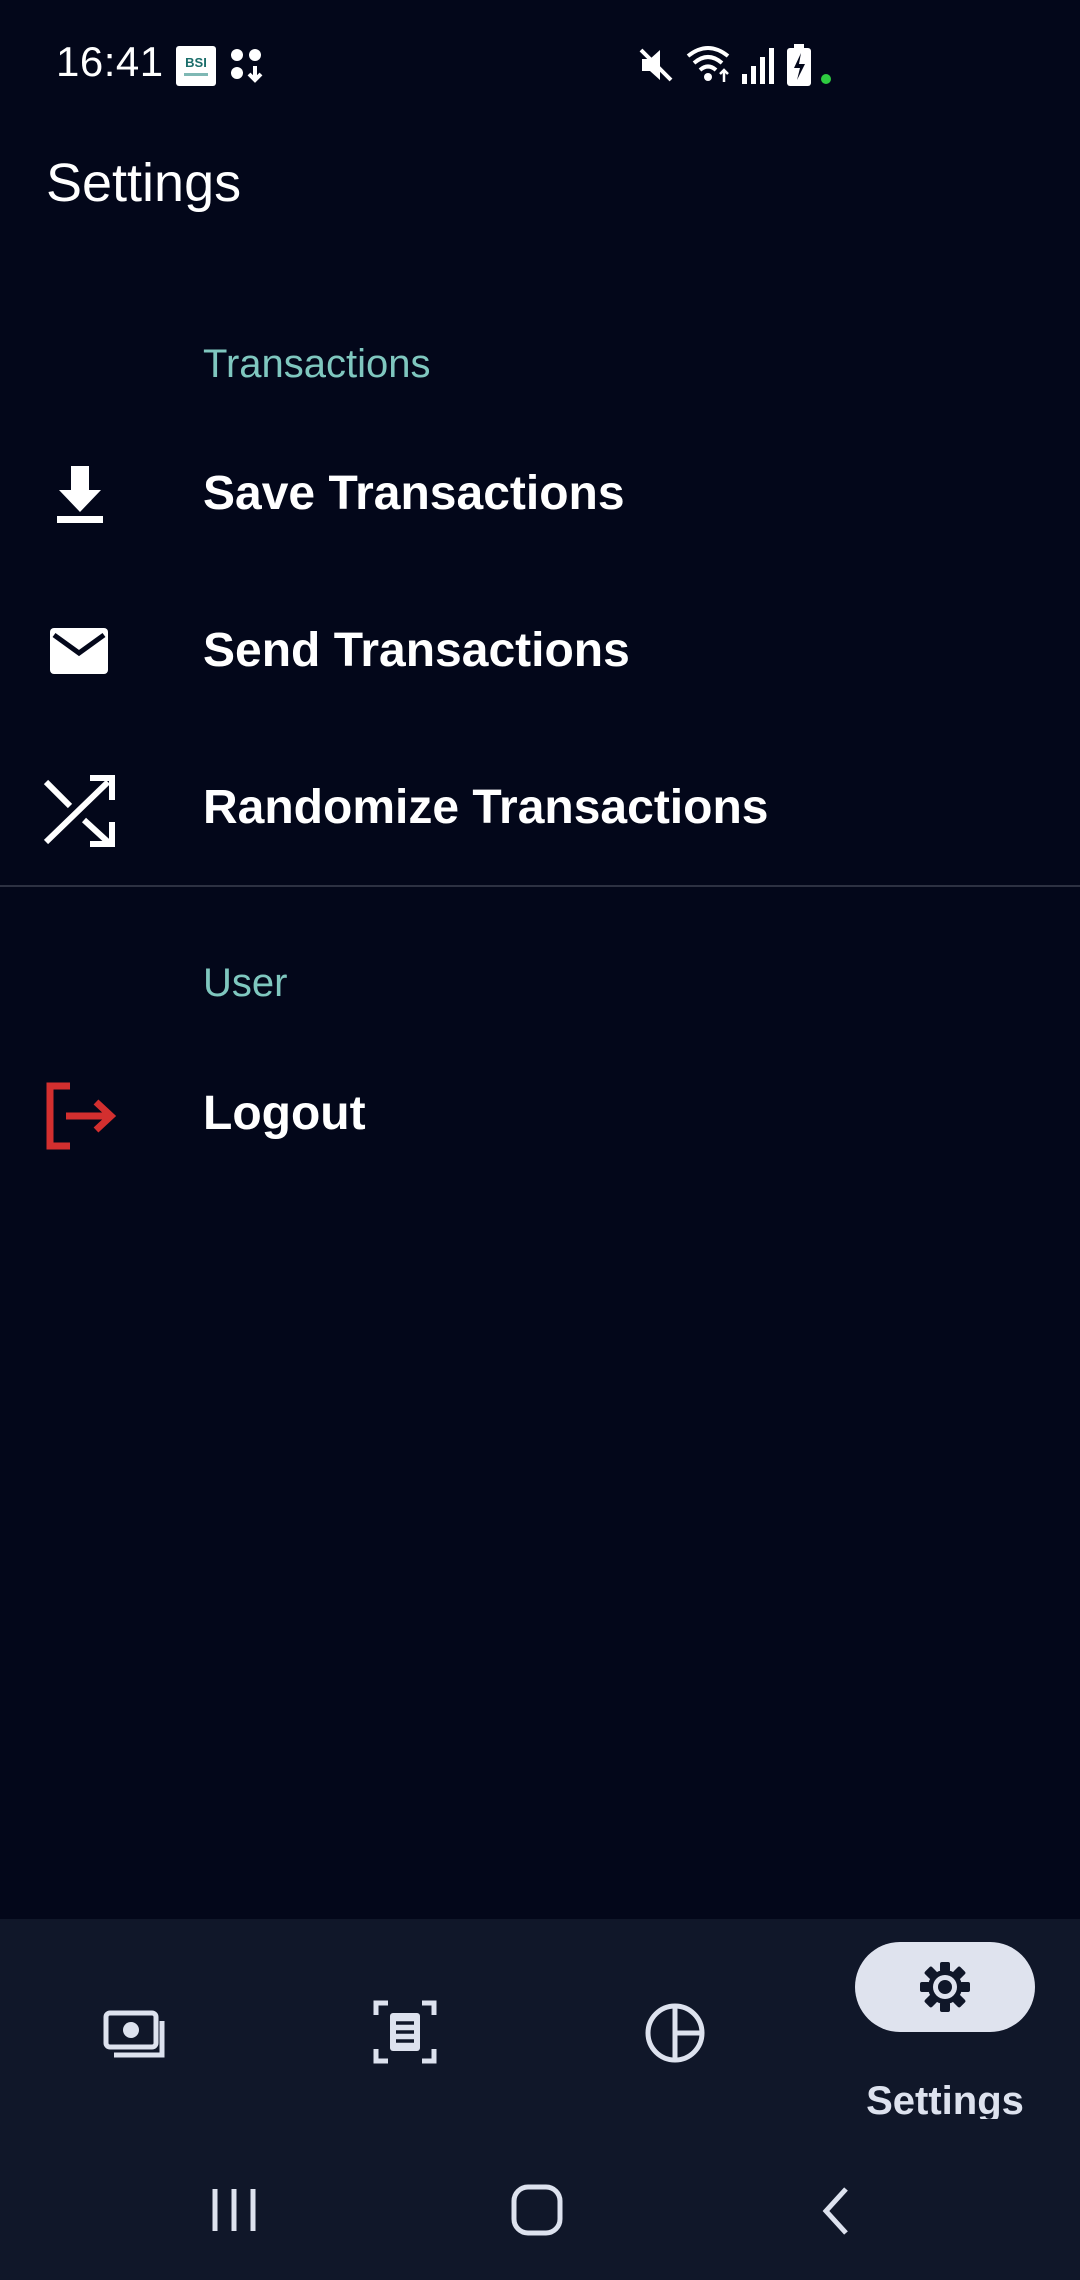  Describe the element at coordinates (317, 364) in the screenshot. I see `section-header-transactions: Transactions` at that location.